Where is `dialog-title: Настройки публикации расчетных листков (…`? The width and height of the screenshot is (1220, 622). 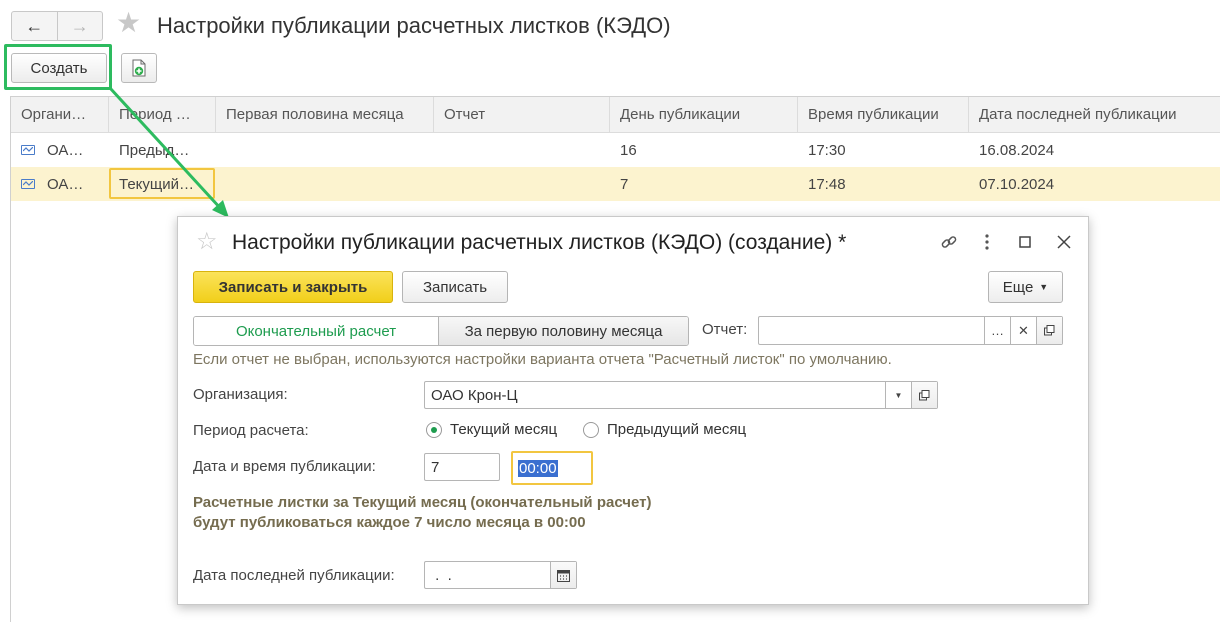 dialog-title: Настройки публикации расчетных листков (… is located at coordinates (539, 242).